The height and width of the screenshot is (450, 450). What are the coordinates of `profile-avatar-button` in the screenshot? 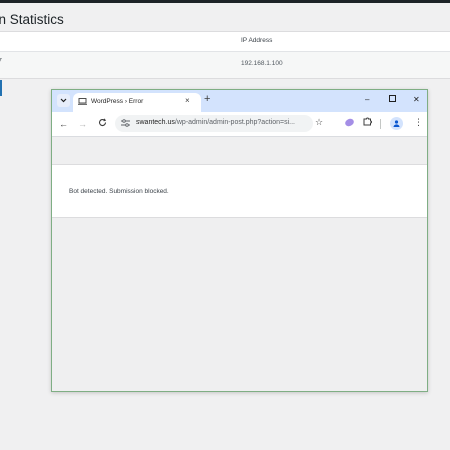 It's located at (396, 123).